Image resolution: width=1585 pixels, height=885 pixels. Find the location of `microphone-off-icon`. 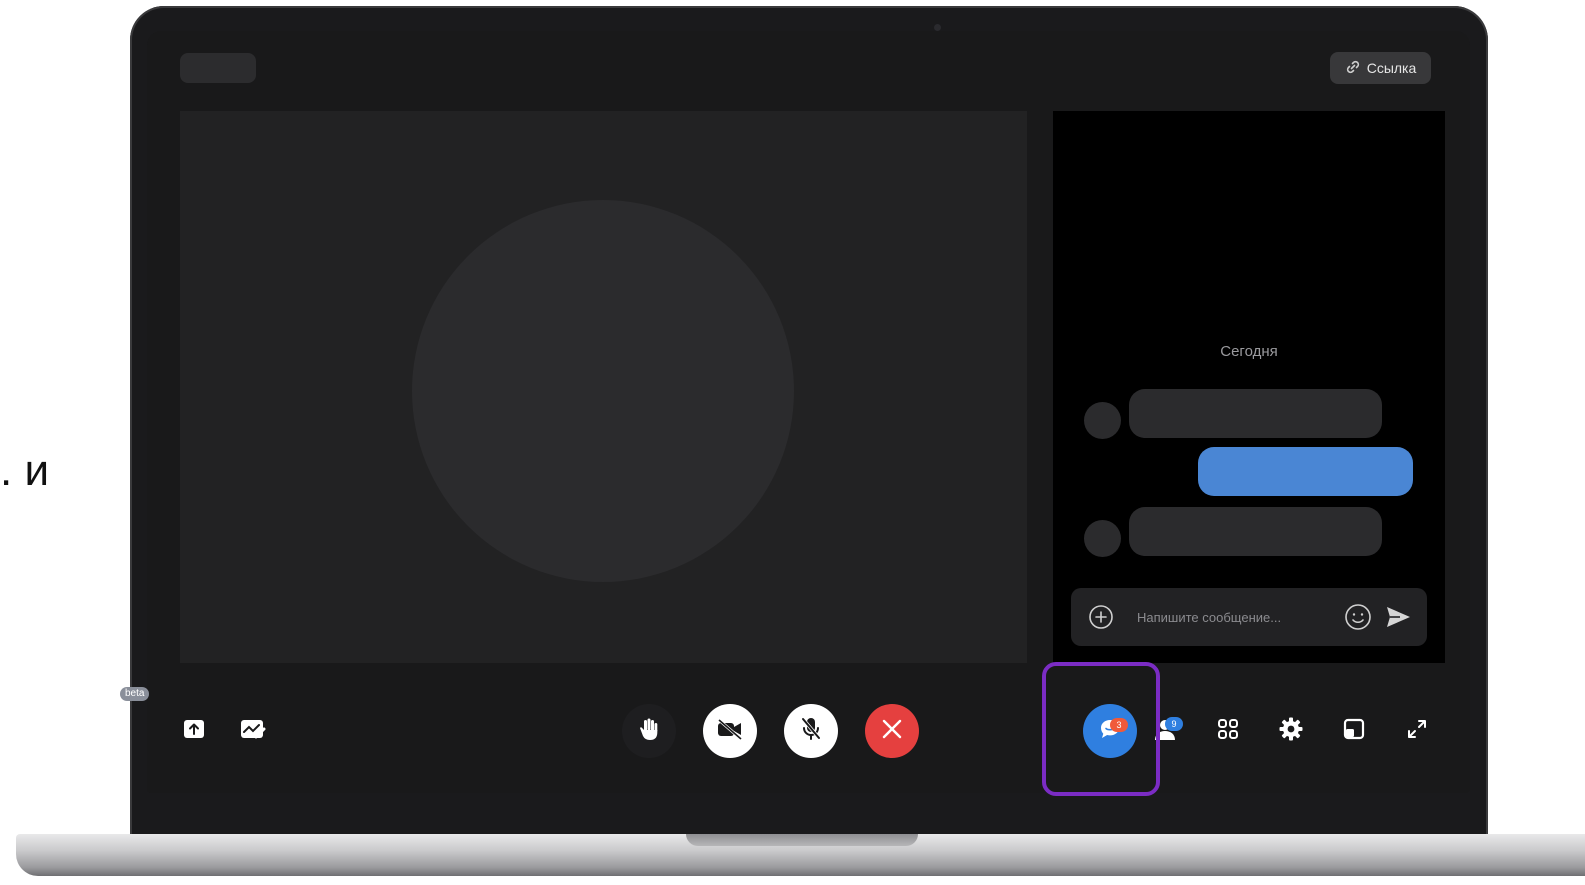

microphone-off-icon is located at coordinates (811, 731).